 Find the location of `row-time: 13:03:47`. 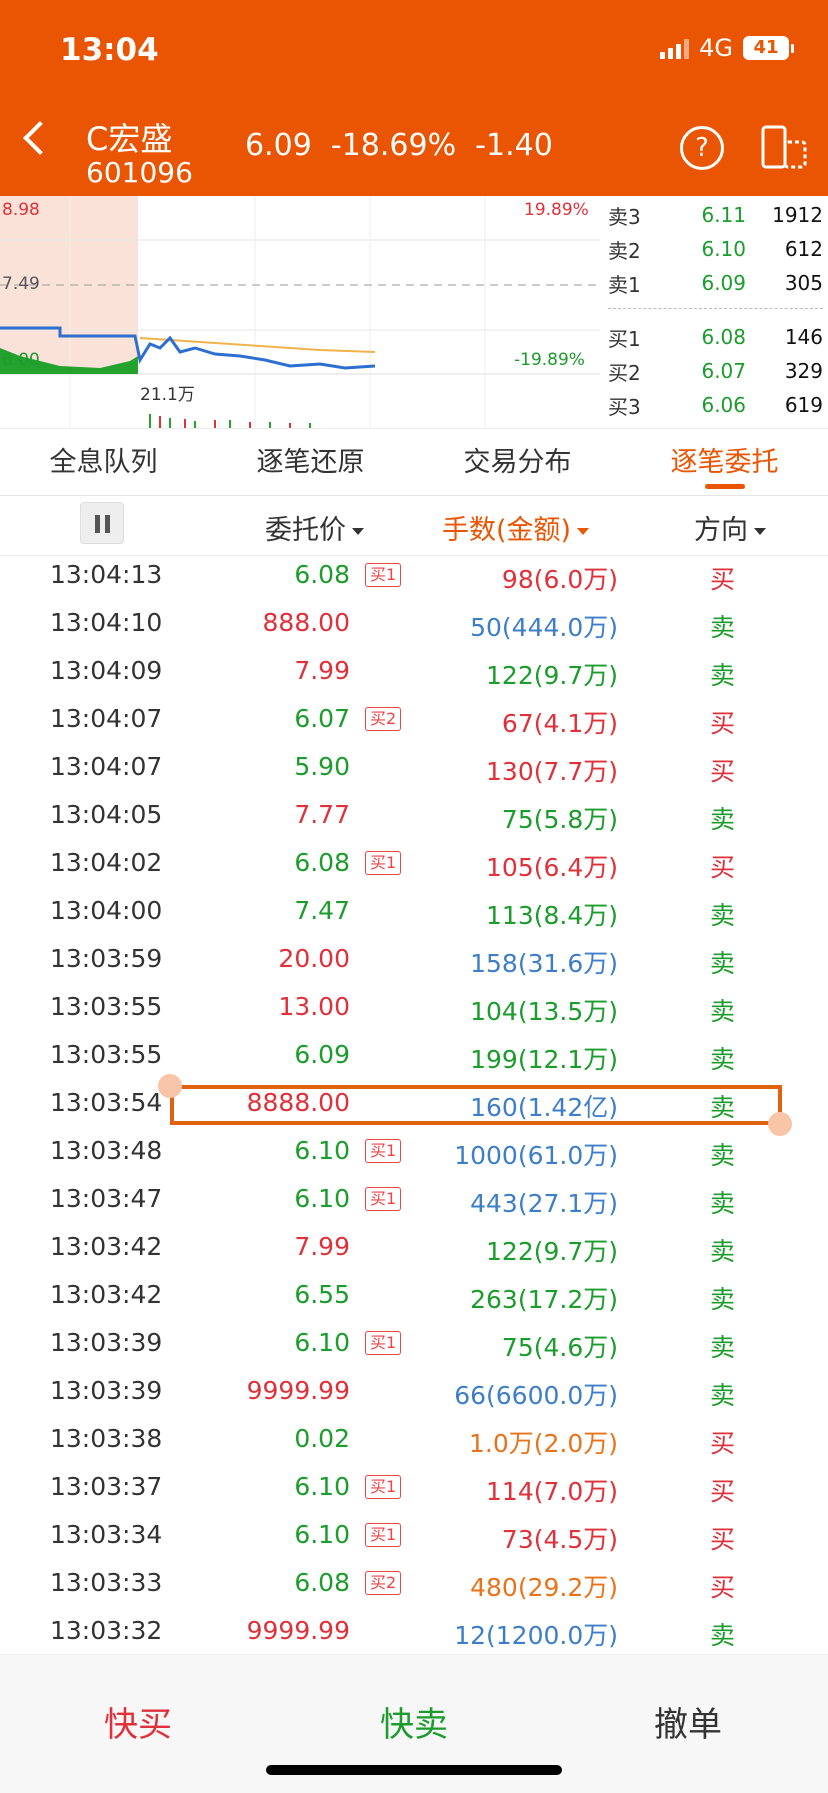

row-time: 13:03:47 is located at coordinates (106, 1198).